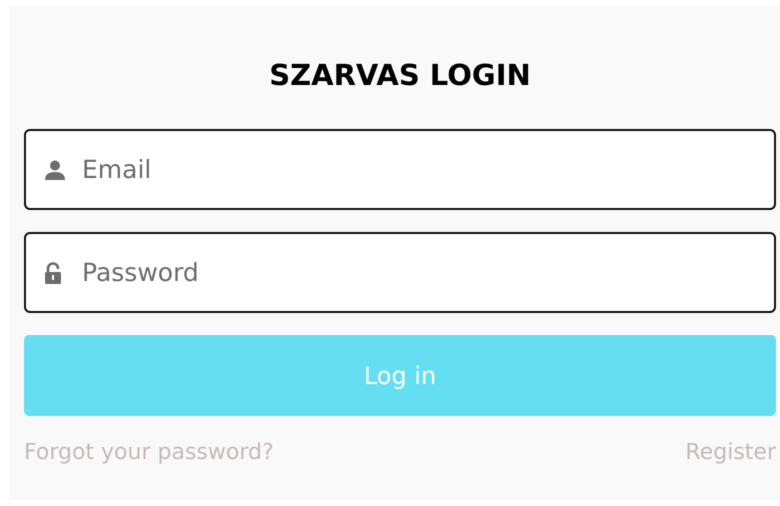 The width and height of the screenshot is (780, 506). I want to click on login-title: SZARVAS LOGIN, so click(400, 75).